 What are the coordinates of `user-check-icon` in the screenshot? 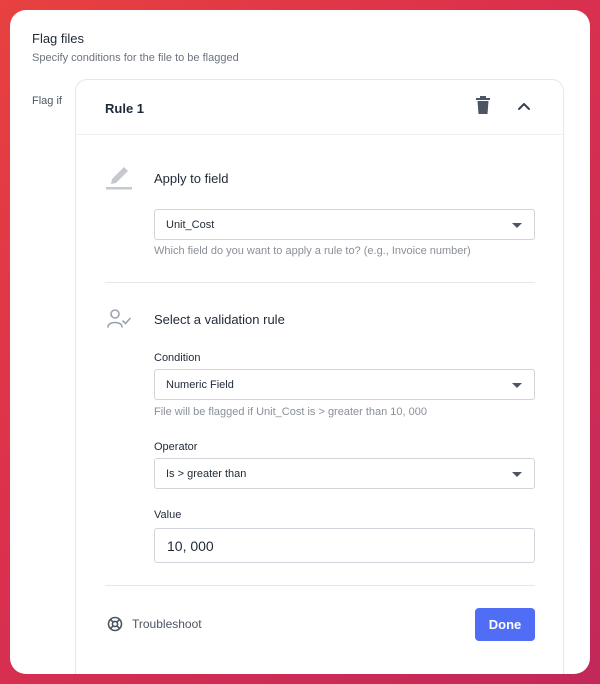 It's located at (119, 320).